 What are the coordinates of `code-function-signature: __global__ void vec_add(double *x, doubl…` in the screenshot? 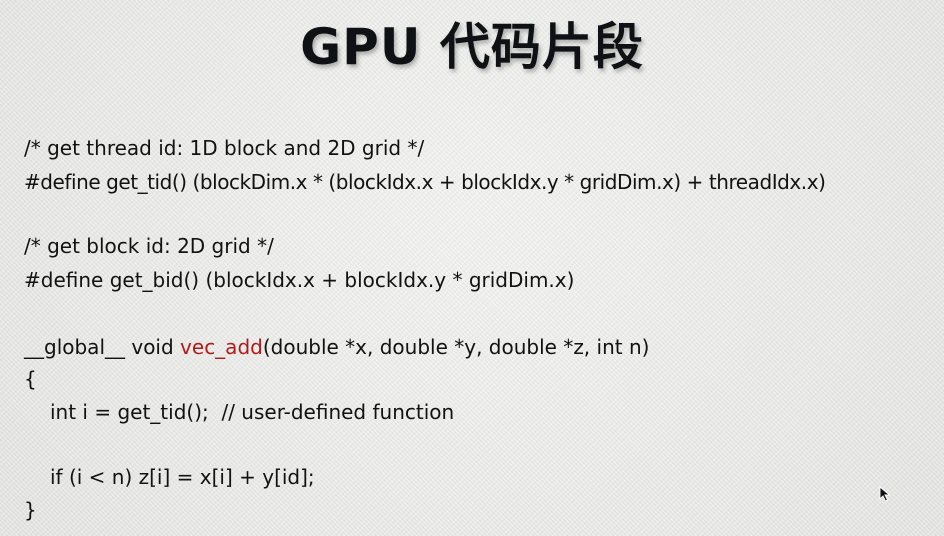 It's located at (336, 347).